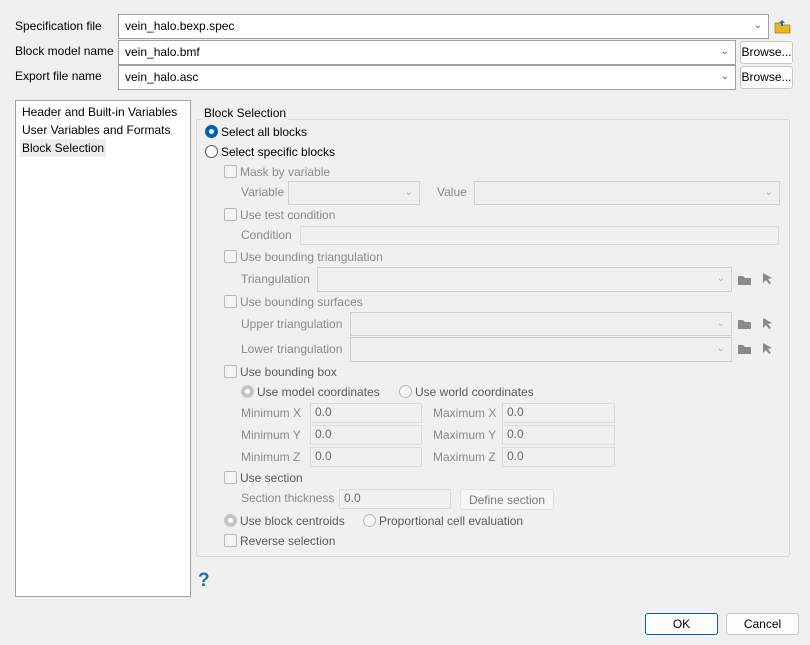 The image size is (810, 645). What do you see at coordinates (405, 391) in the screenshot?
I see `world-coords-radio` at bounding box center [405, 391].